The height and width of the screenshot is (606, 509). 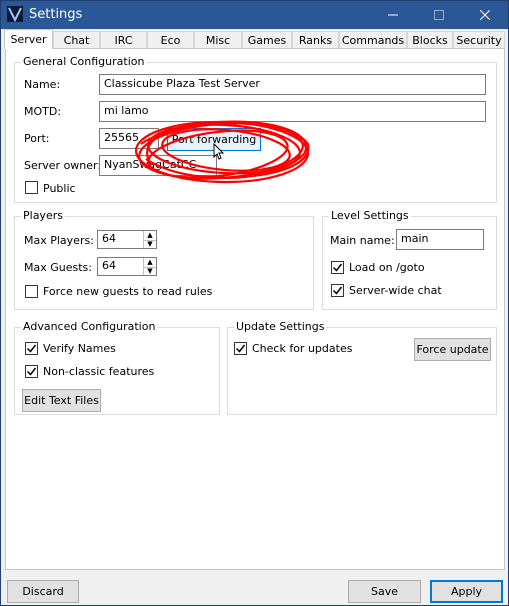 What do you see at coordinates (43, 591) in the screenshot?
I see `discard-button: Discard` at bounding box center [43, 591].